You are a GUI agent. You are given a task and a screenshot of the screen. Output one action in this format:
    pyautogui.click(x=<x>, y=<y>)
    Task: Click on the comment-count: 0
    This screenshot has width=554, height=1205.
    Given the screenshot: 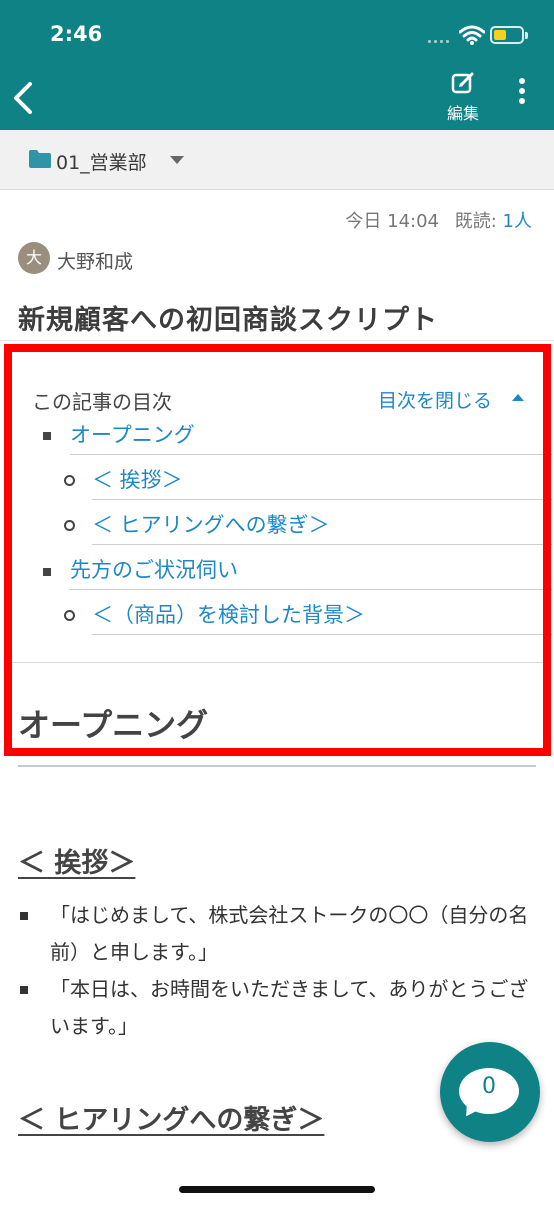 What is the action you would take?
    pyautogui.click(x=489, y=1086)
    